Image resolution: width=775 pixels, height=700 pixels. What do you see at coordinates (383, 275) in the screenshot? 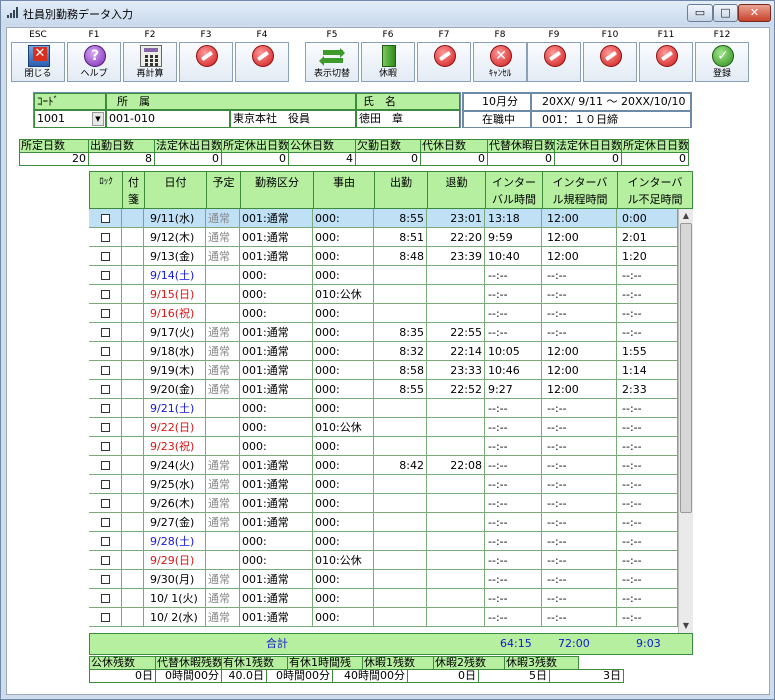
I see `table-row: 9/14(土) 000: 000: --:-- --:-- --:--` at bounding box center [383, 275].